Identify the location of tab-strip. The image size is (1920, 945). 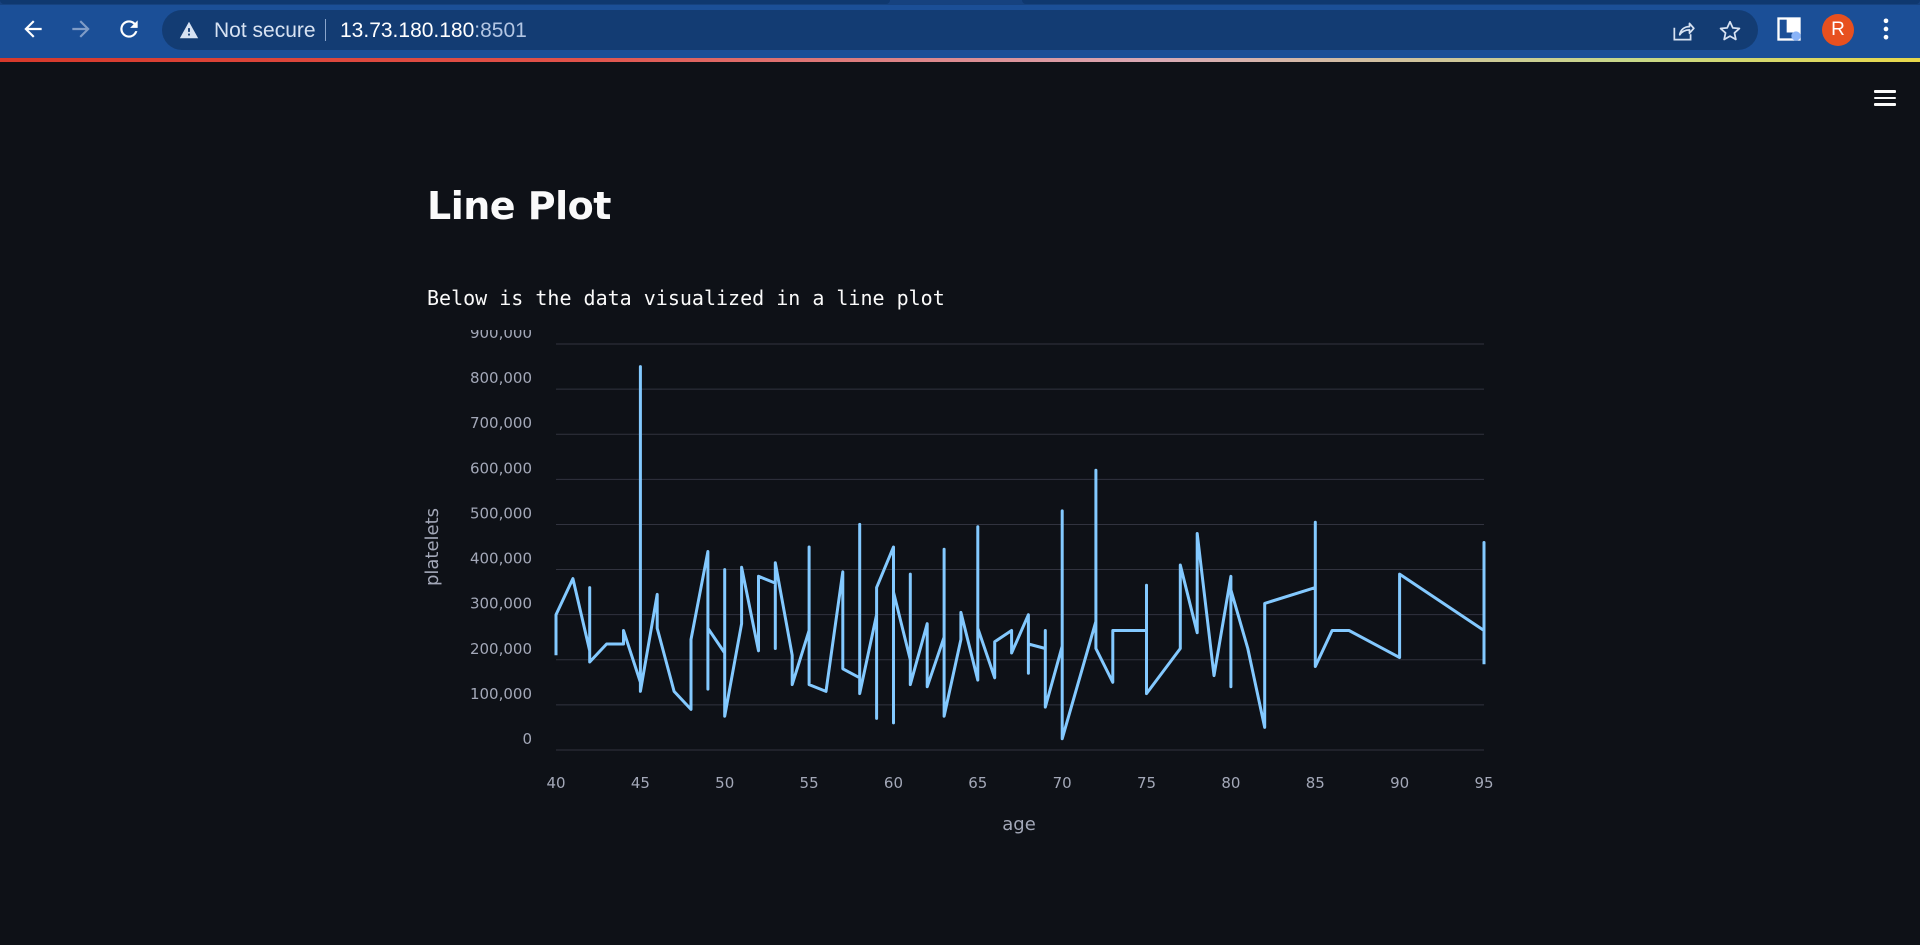
(960, 2).